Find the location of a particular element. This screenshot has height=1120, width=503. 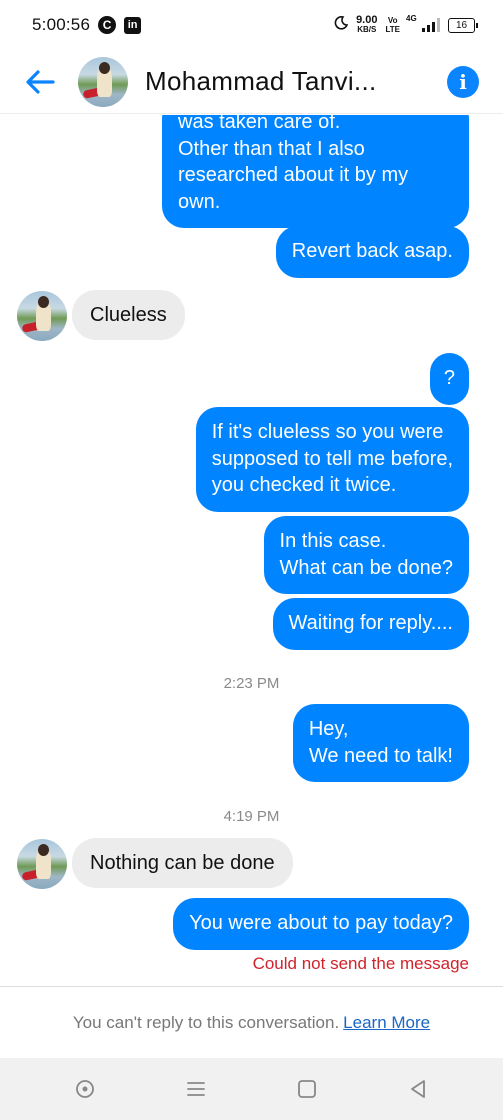

outgoing-message: ? is located at coordinates (449, 379).